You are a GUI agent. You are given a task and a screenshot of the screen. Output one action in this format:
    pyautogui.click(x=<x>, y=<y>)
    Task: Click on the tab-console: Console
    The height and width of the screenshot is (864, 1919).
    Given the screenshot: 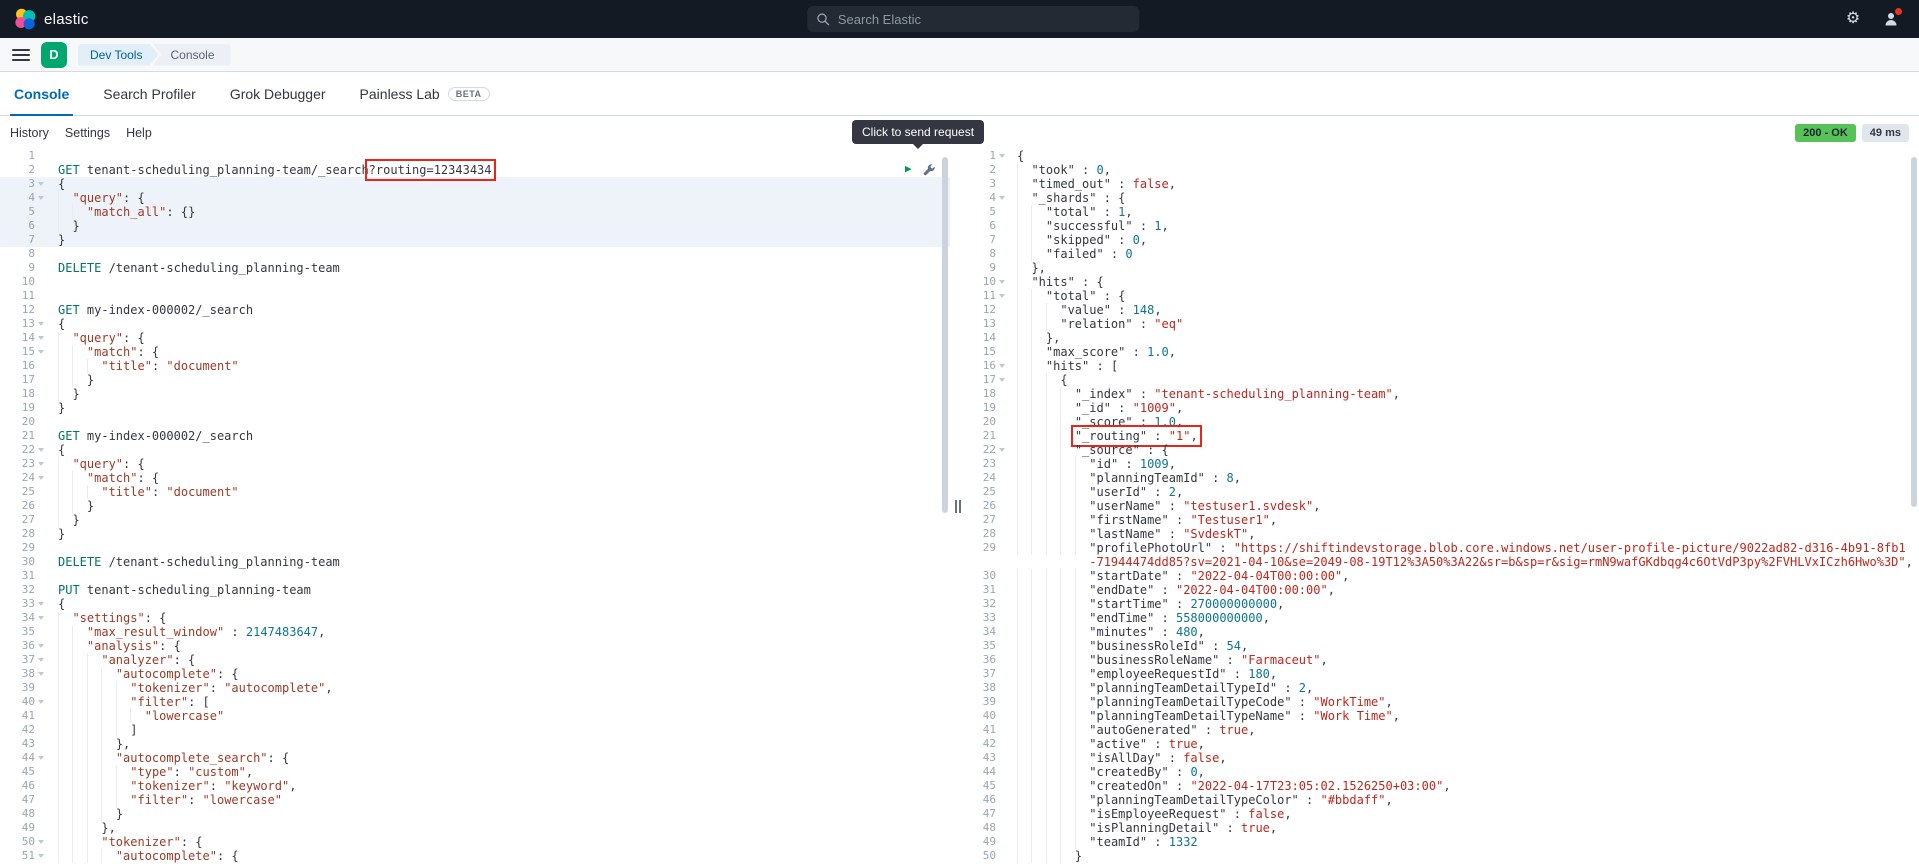 What is the action you would take?
    pyautogui.click(x=42, y=94)
    